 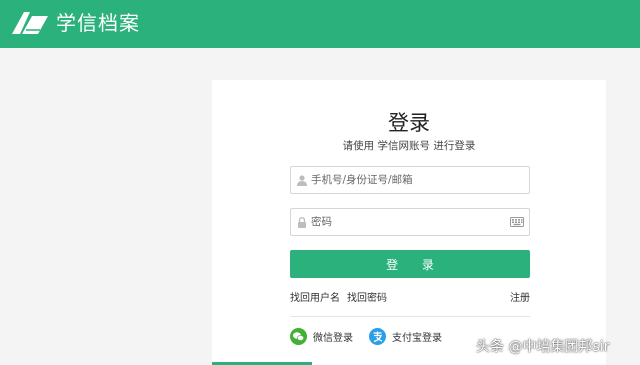 I want to click on site-logo: 学信档案, so click(x=75, y=23).